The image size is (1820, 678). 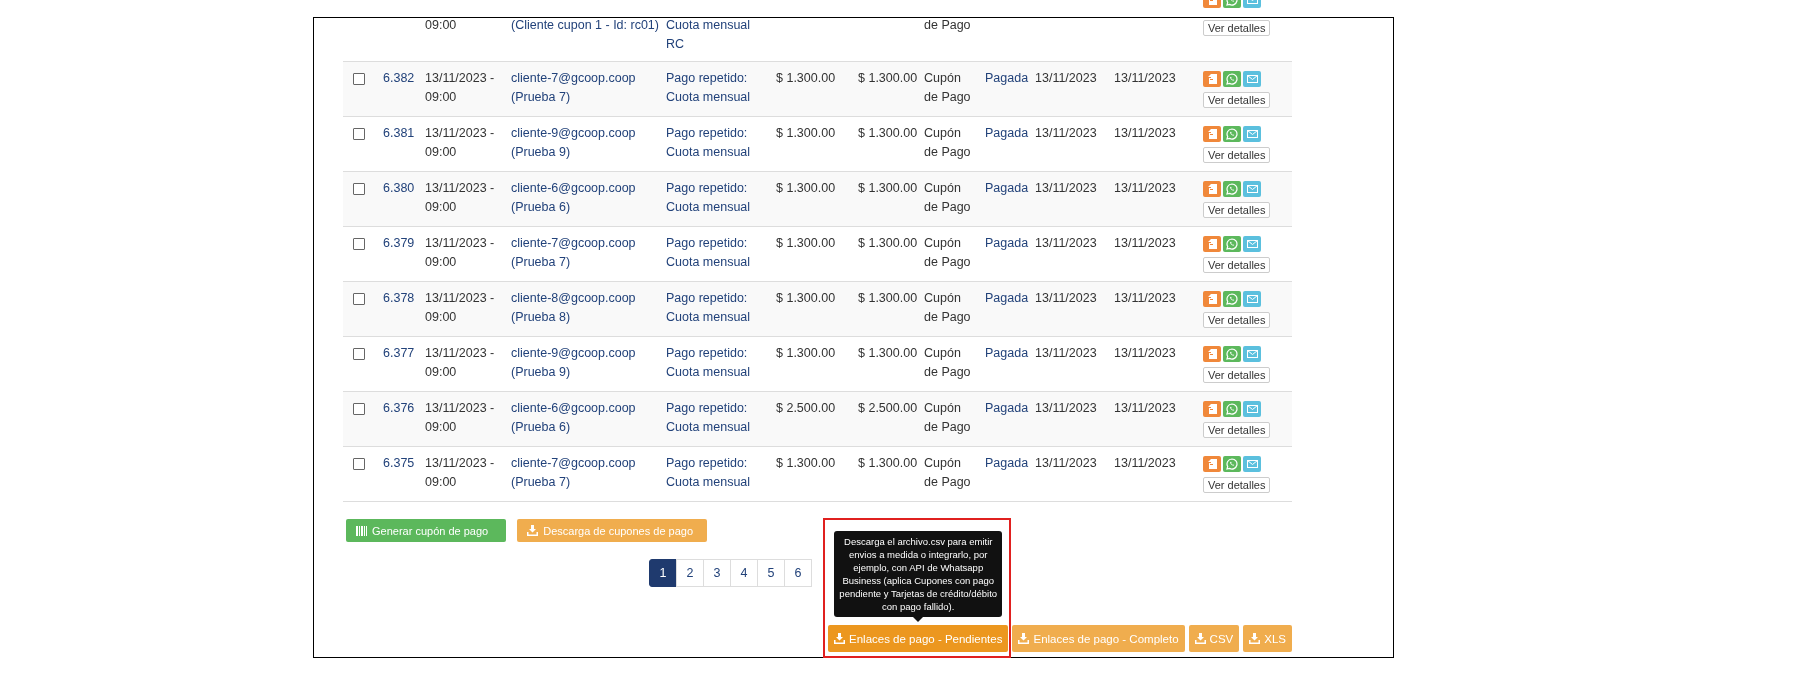 What do you see at coordinates (918, 619) in the screenshot?
I see `tooltip-pointer-icon` at bounding box center [918, 619].